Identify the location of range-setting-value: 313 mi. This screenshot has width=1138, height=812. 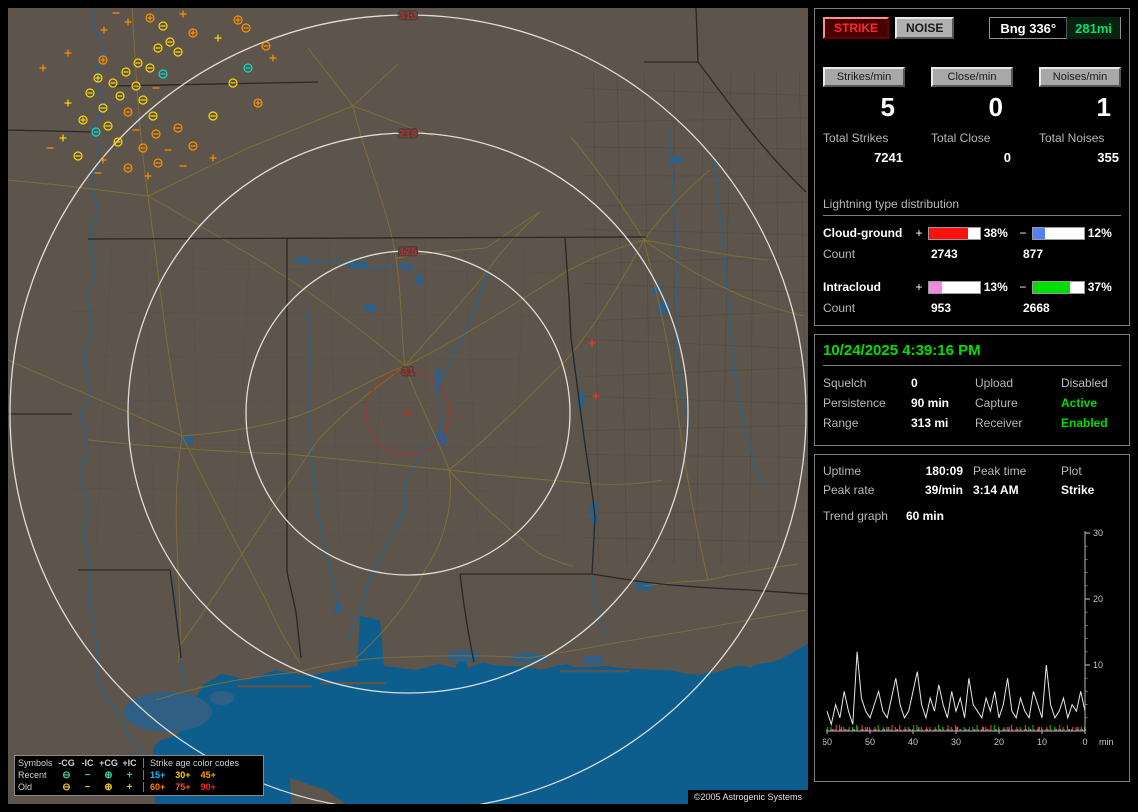
(930, 423).